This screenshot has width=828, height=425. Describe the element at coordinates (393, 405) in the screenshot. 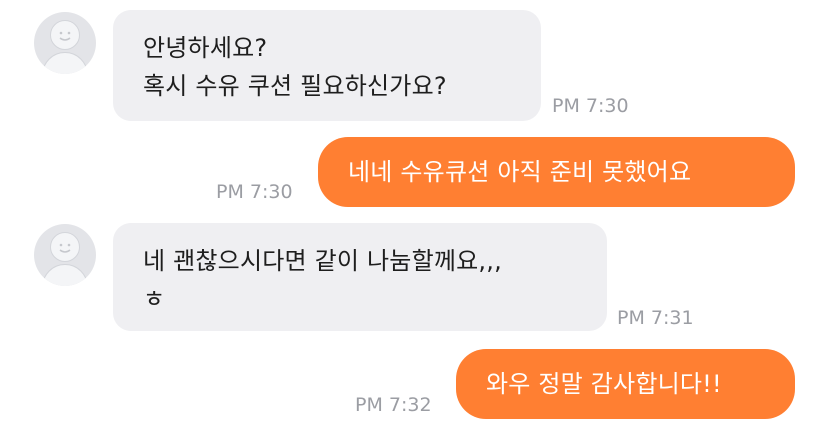

I see `message-timestamp: PM 7:32` at that location.